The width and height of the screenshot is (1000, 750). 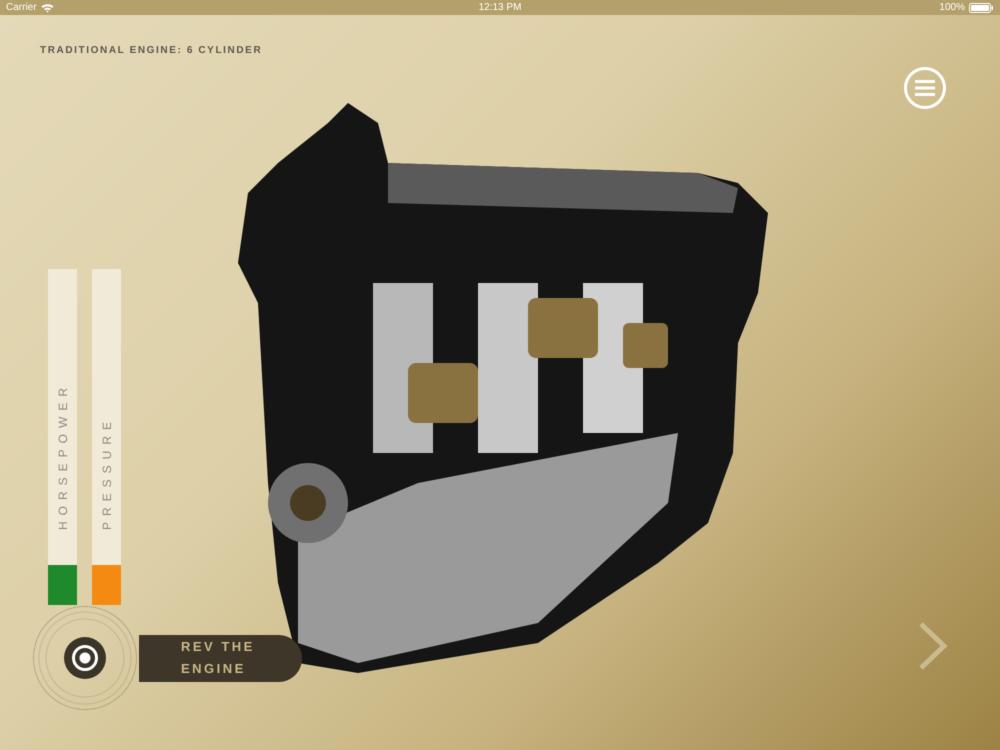 What do you see at coordinates (500, 7) in the screenshot?
I see `status-time: 12:13 PM` at bounding box center [500, 7].